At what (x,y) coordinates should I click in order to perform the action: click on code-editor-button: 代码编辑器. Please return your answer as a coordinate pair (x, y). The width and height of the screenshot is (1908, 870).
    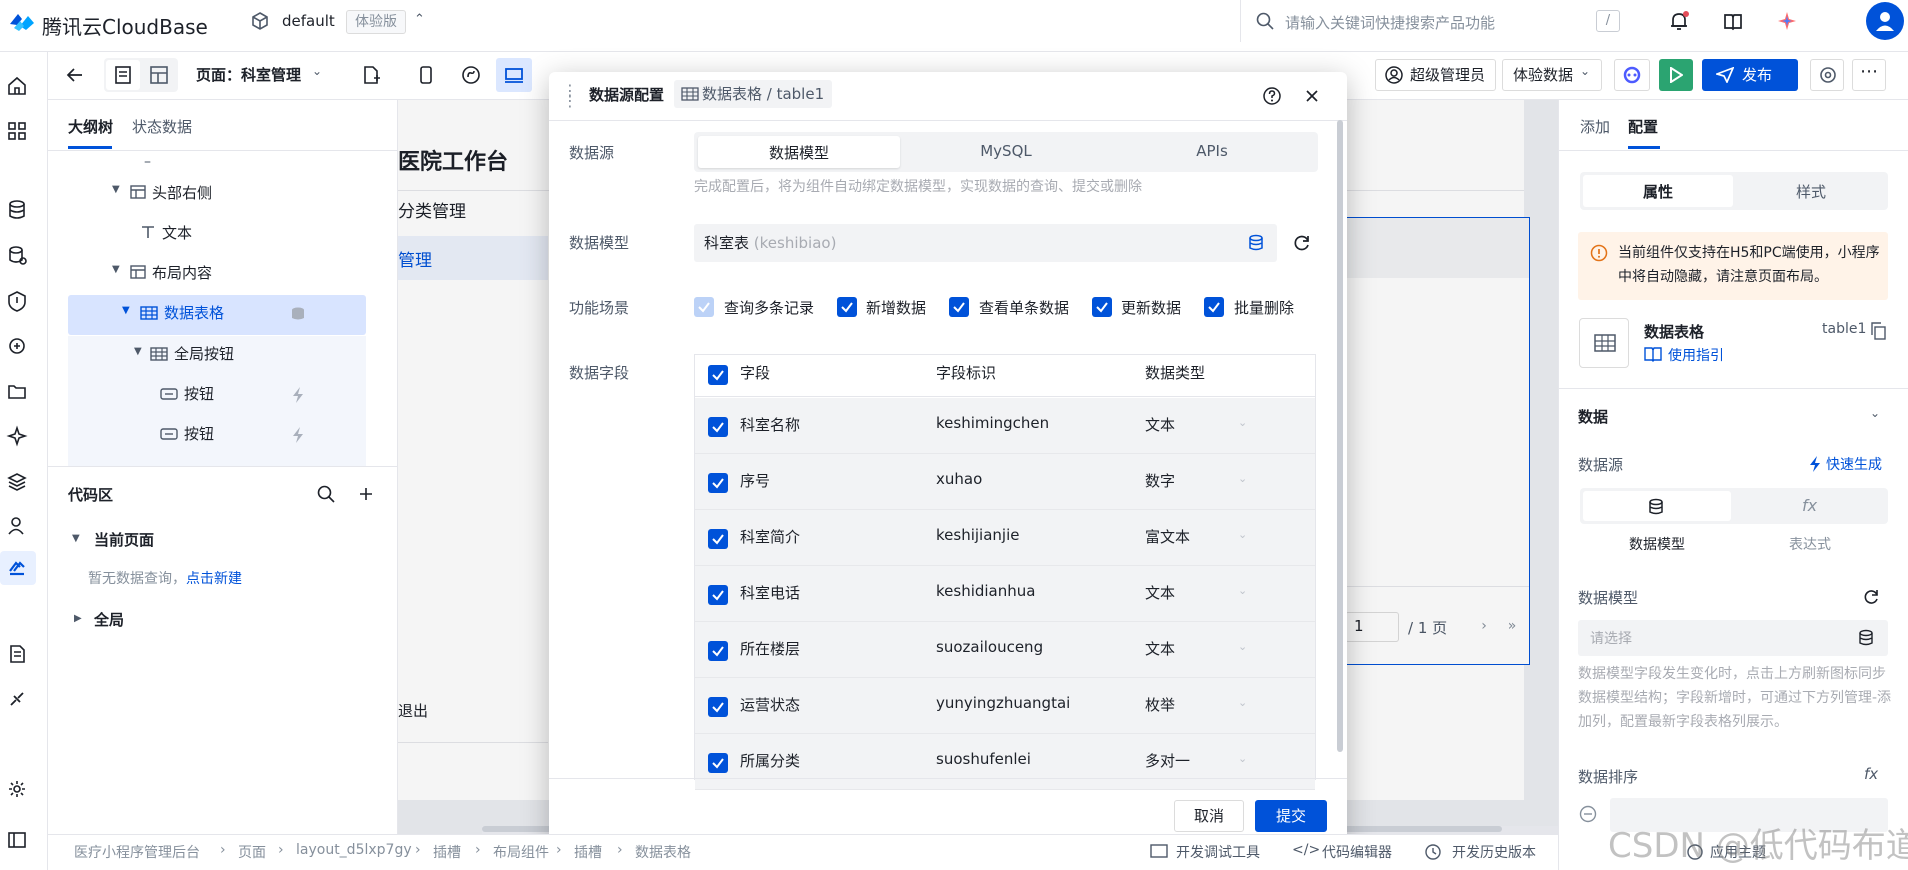
    Looking at the image, I should click on (1357, 852).